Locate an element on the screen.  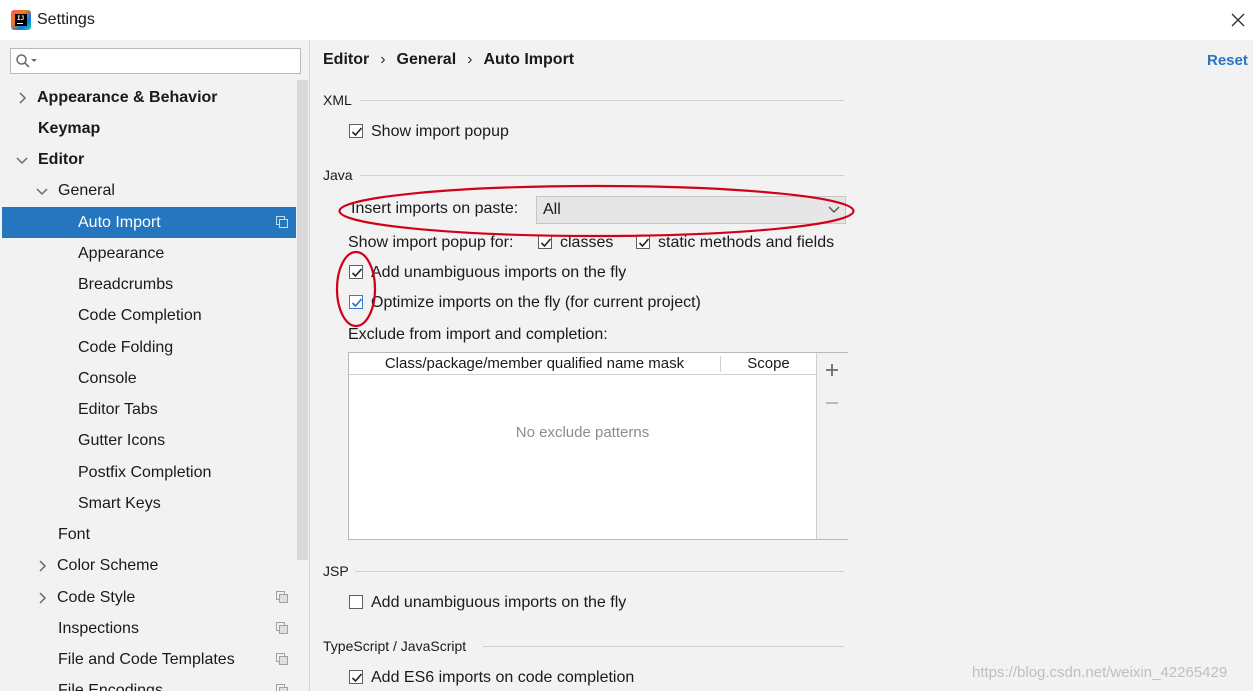
sidebar-item-code-folding: Code Folding is located at coordinates (149, 347).